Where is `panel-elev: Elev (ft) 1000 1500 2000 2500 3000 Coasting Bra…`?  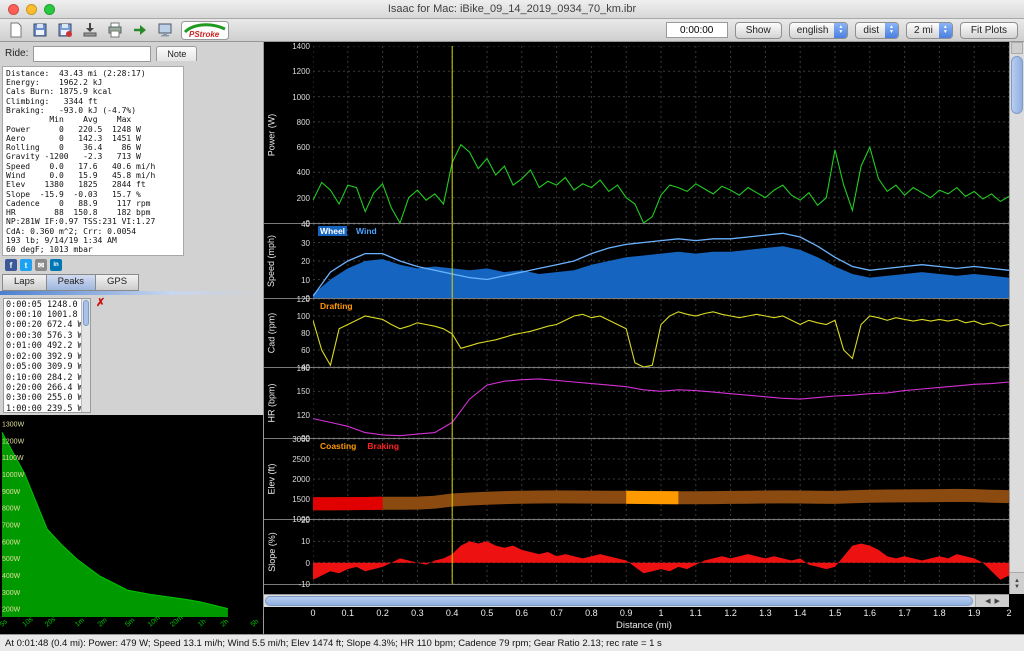
panel-elev: Elev (ft) 1000 1500 2000 2500 3000 Coasting Bra… is located at coordinates (637, 479).